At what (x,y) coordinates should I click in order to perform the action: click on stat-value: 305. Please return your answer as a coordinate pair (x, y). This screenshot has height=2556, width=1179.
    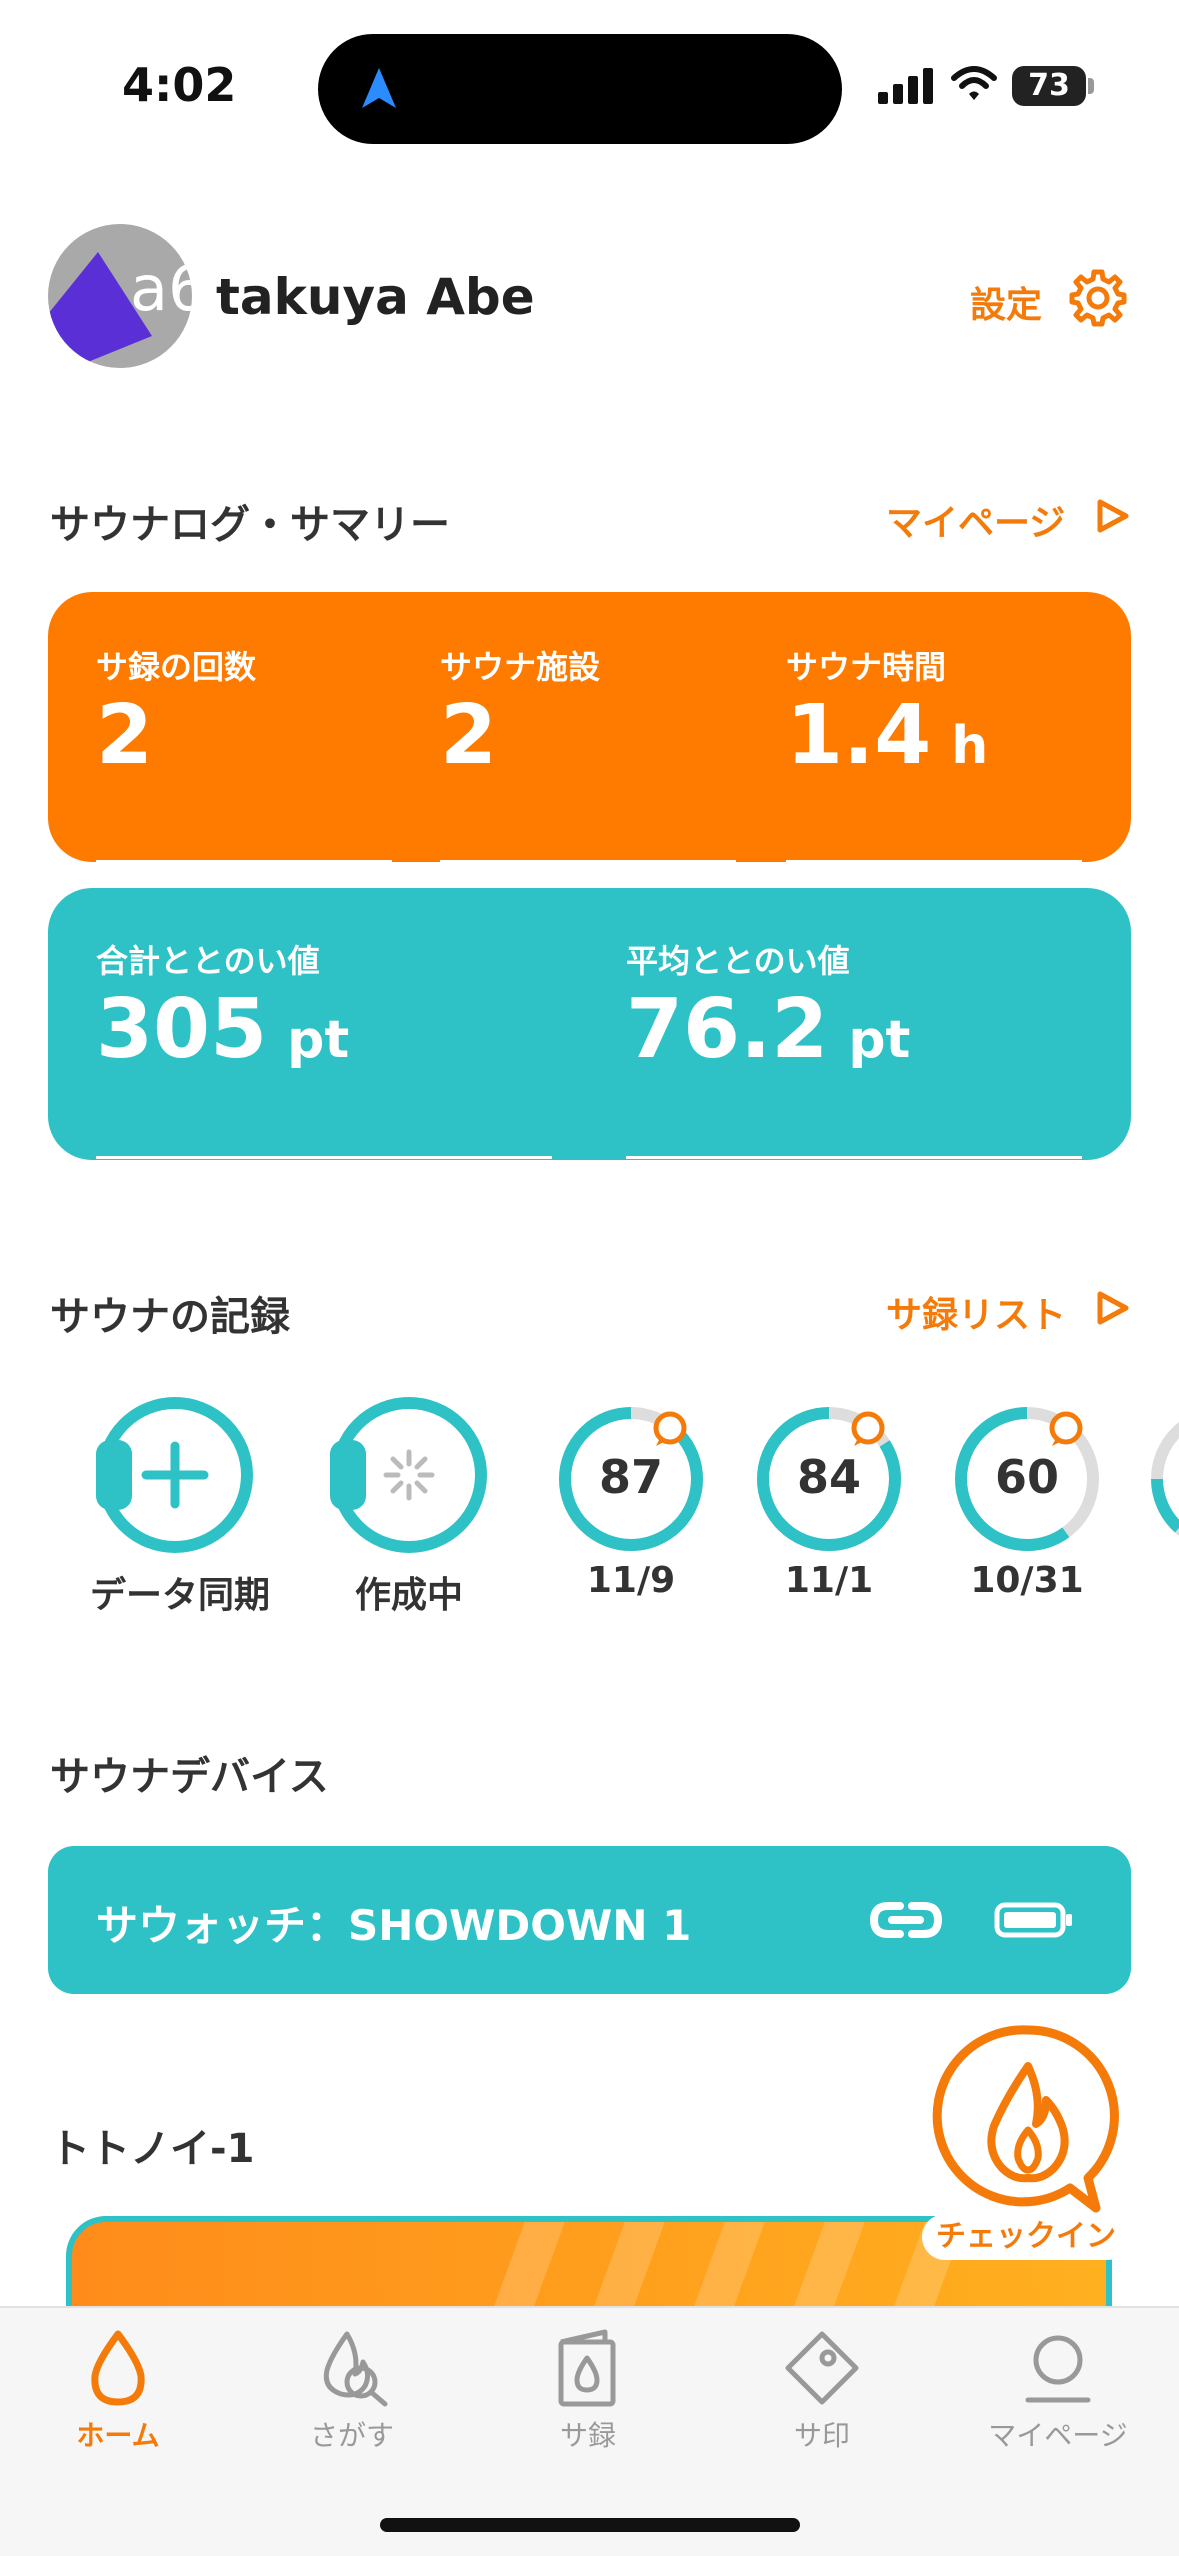
    Looking at the image, I should click on (182, 1029).